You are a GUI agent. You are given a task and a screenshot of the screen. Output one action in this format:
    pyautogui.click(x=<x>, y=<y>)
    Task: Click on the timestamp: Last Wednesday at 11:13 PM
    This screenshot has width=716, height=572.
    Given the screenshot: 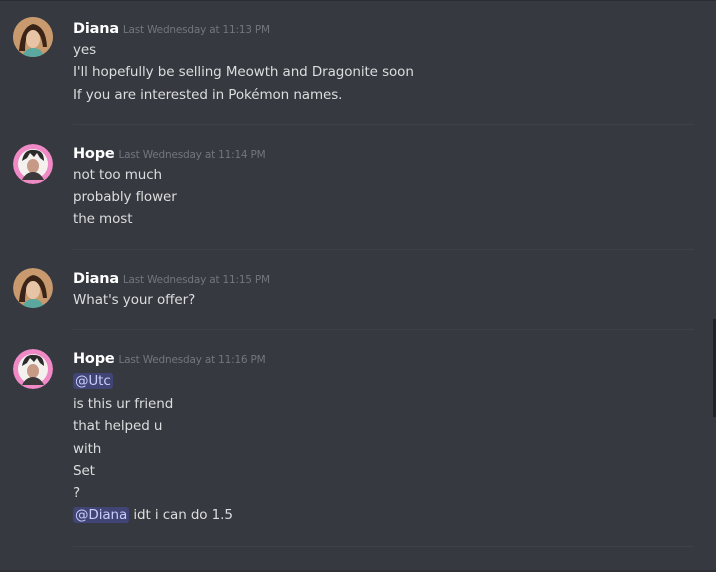 What is the action you would take?
    pyautogui.click(x=196, y=30)
    